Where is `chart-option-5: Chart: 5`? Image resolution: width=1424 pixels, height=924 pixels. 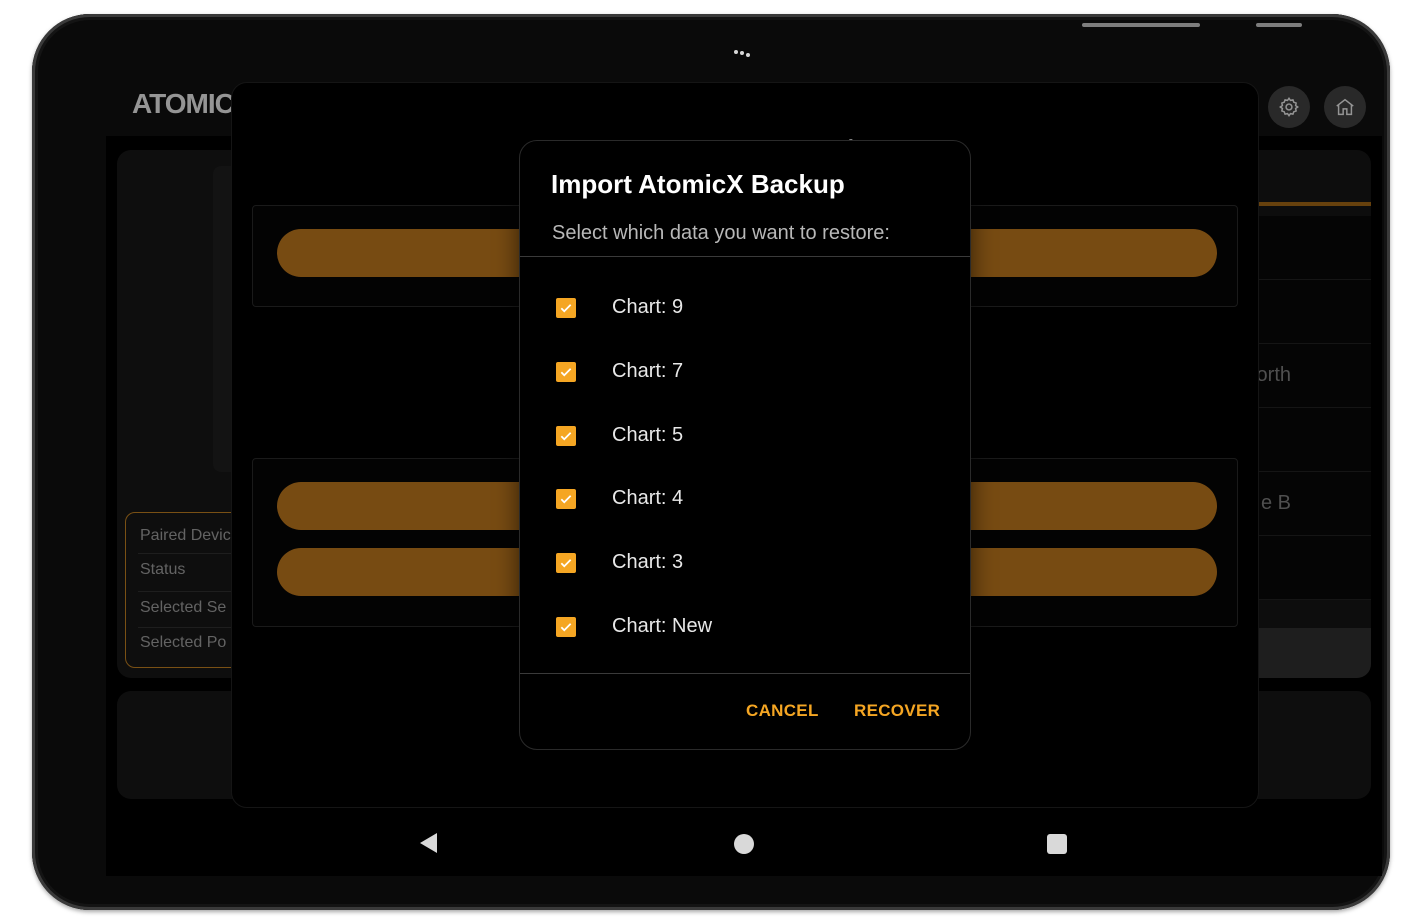
chart-option-5: Chart: 5 is located at coordinates (745, 436).